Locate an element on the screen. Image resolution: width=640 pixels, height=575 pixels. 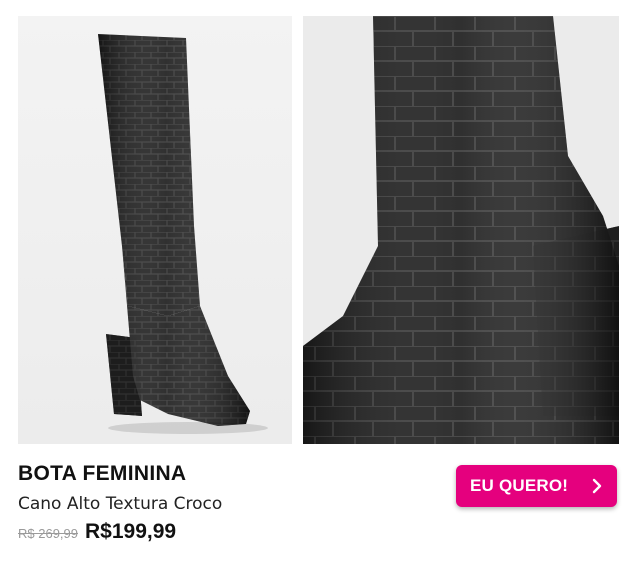
buy-button-label: EU QUERO! is located at coordinates (519, 485).